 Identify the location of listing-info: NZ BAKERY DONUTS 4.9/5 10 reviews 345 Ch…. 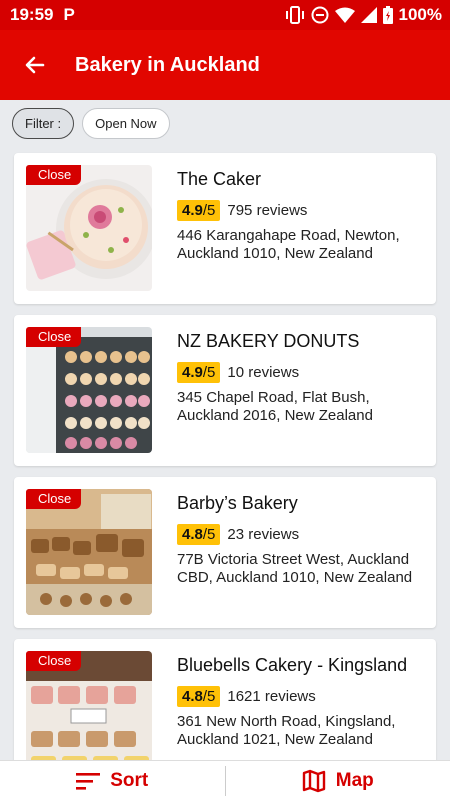
(302, 378).